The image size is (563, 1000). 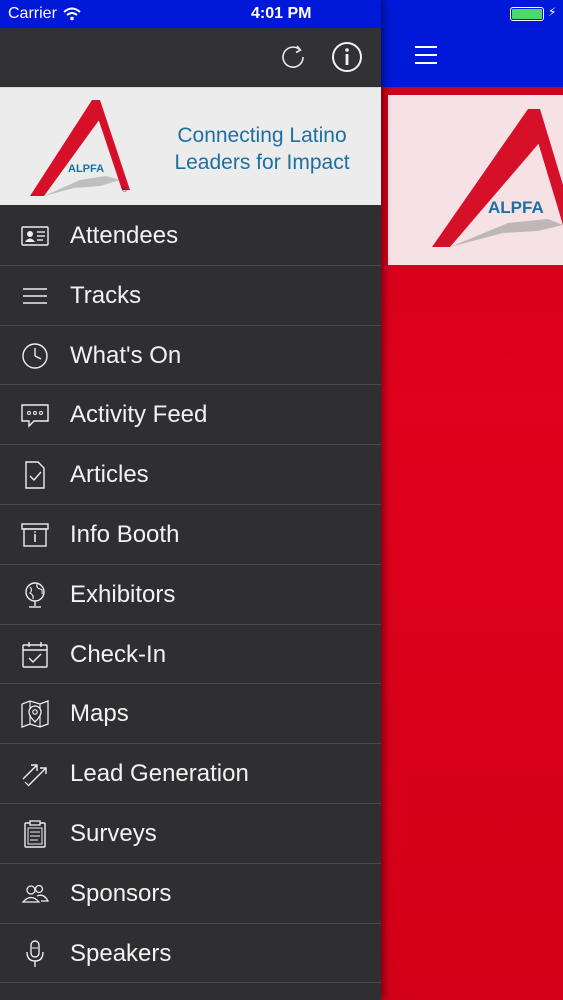 What do you see at coordinates (35, 296) in the screenshot?
I see `list-icon` at bounding box center [35, 296].